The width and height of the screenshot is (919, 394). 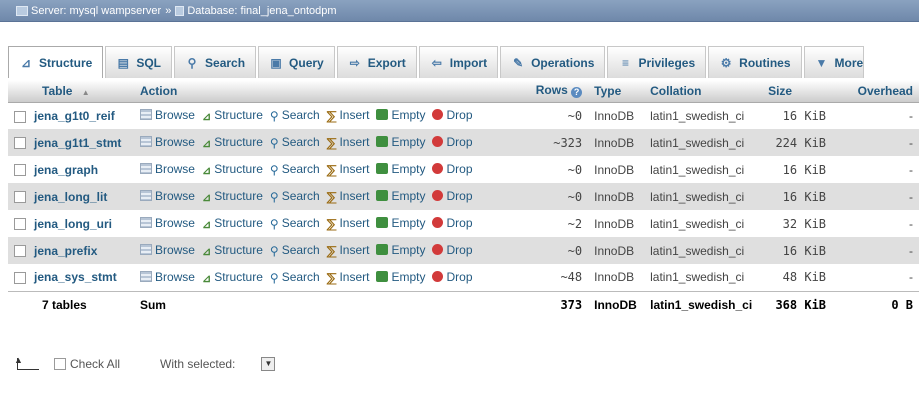 I want to click on action-label: Structure, so click(x=238, y=142).